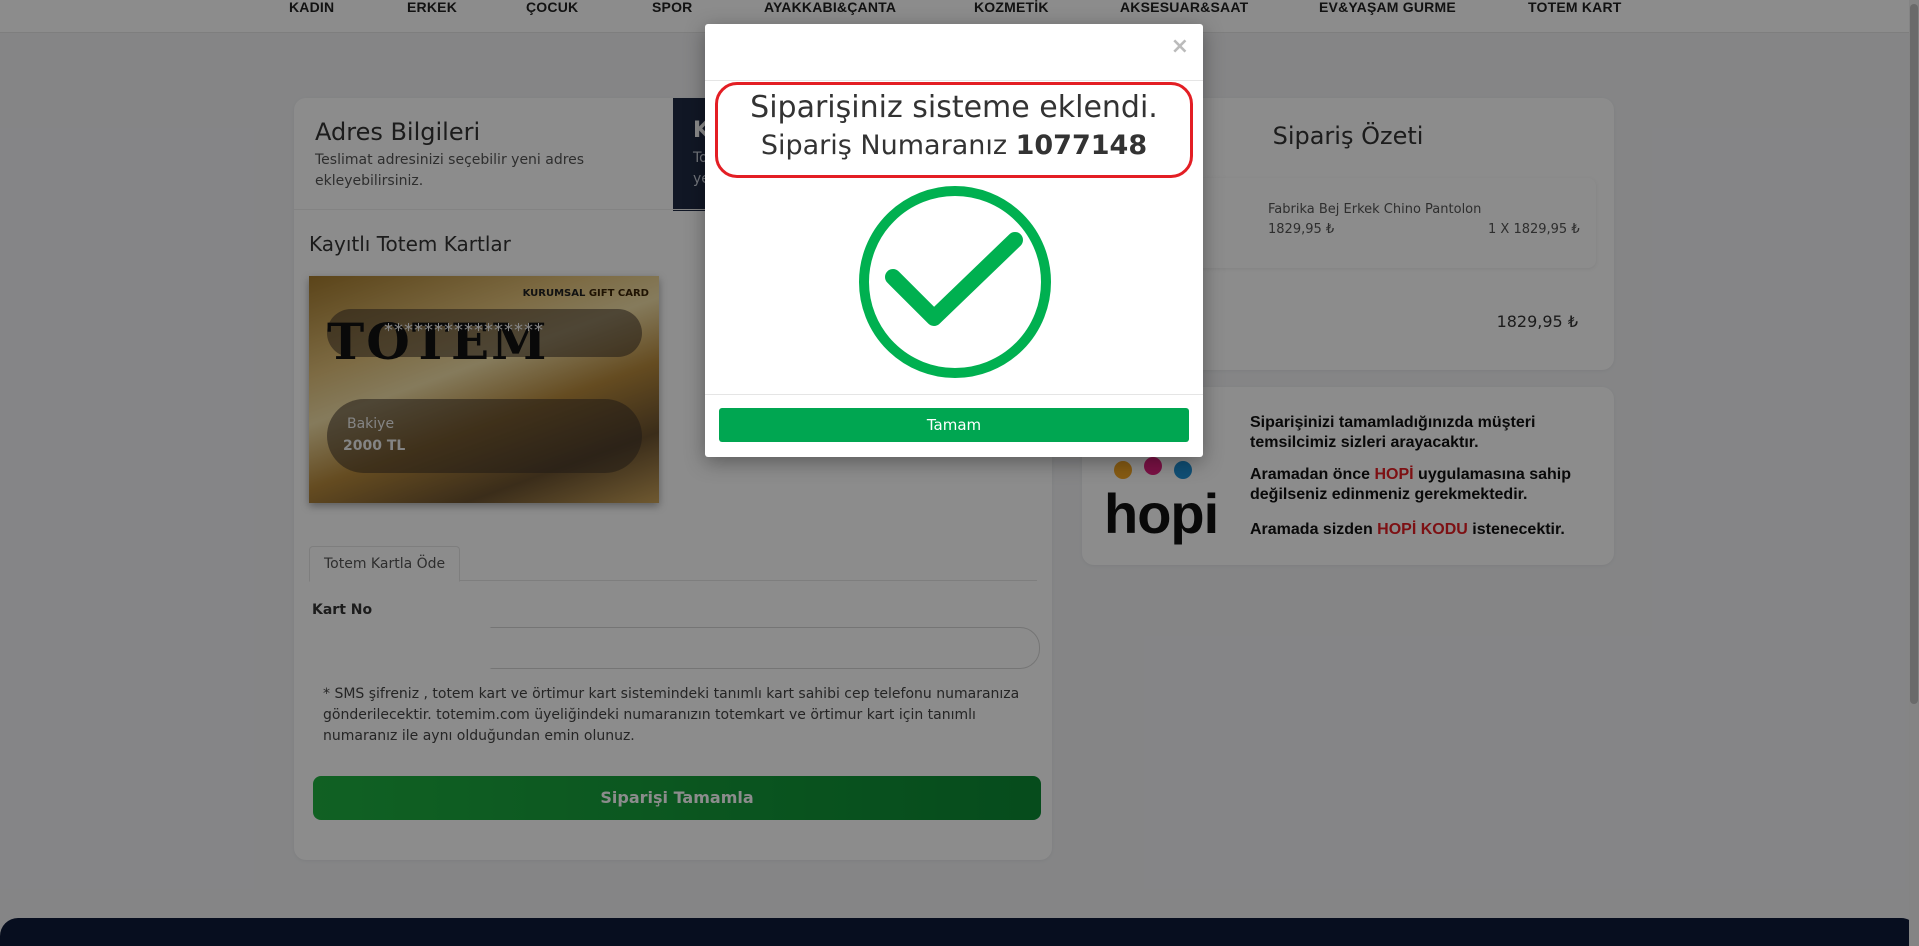 The width and height of the screenshot is (1919, 946). What do you see at coordinates (954, 80) in the screenshot?
I see `modal-header-divider` at bounding box center [954, 80].